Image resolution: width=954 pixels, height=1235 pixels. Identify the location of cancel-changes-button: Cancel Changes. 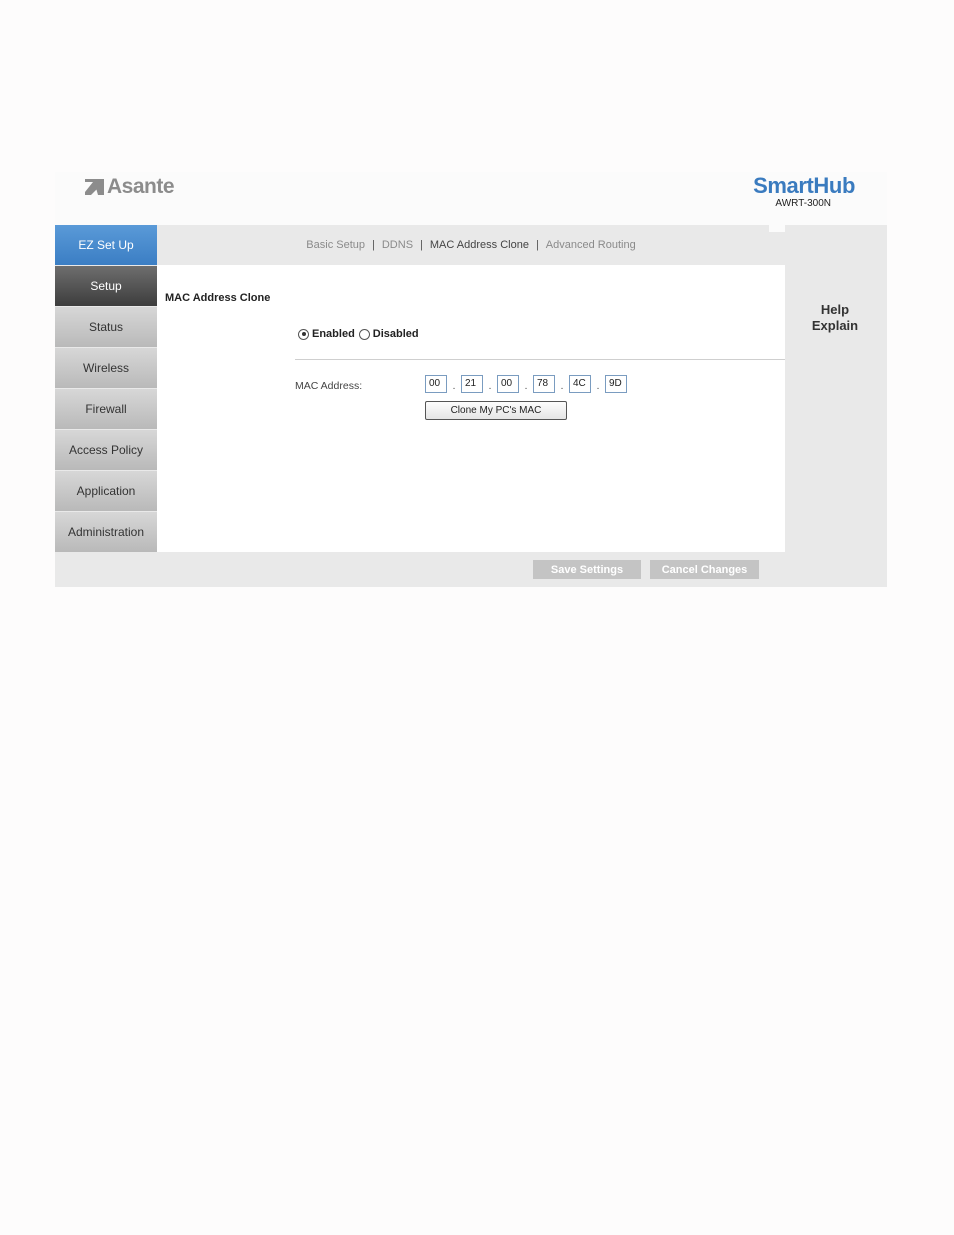
(704, 569).